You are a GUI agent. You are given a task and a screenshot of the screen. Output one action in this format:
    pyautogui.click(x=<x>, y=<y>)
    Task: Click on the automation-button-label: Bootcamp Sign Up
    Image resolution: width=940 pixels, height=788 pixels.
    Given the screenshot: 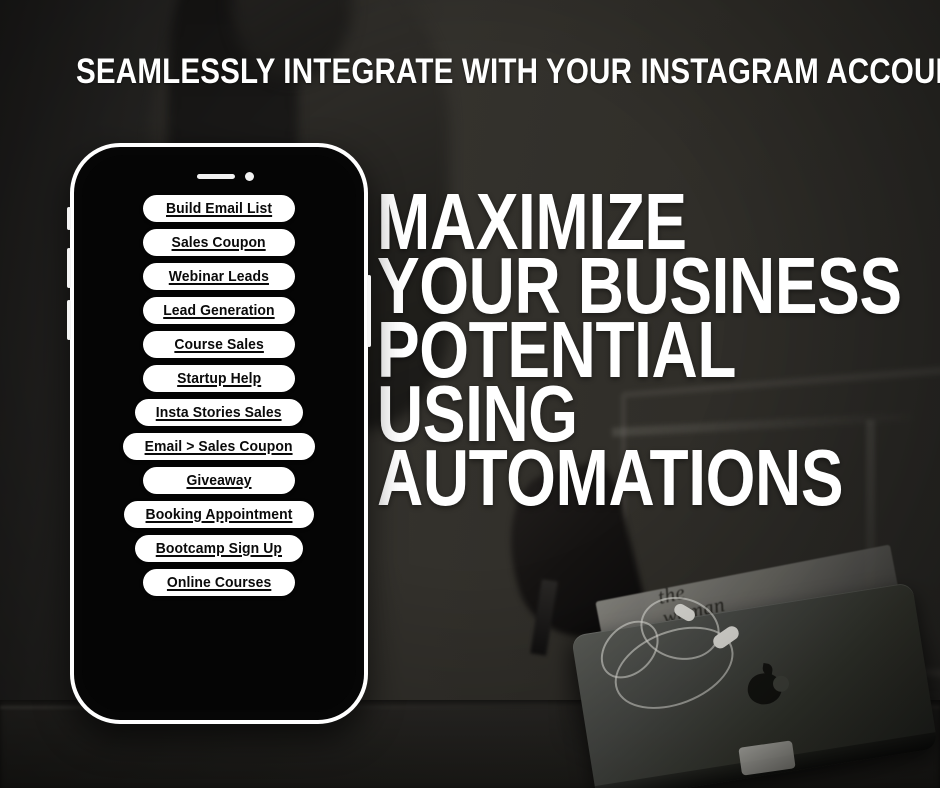 What is the action you would take?
    pyautogui.click(x=219, y=548)
    